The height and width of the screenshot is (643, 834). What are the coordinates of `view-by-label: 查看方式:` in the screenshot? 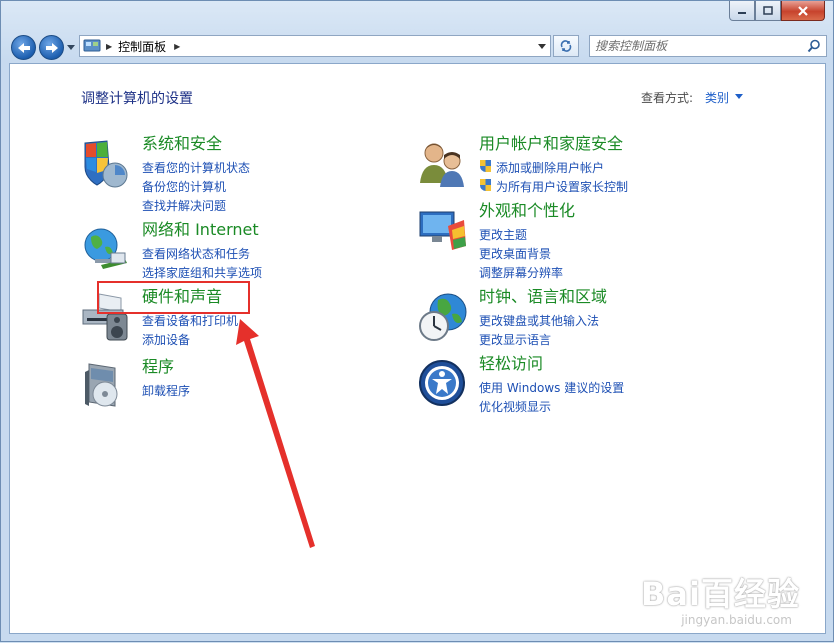 It's located at (667, 98).